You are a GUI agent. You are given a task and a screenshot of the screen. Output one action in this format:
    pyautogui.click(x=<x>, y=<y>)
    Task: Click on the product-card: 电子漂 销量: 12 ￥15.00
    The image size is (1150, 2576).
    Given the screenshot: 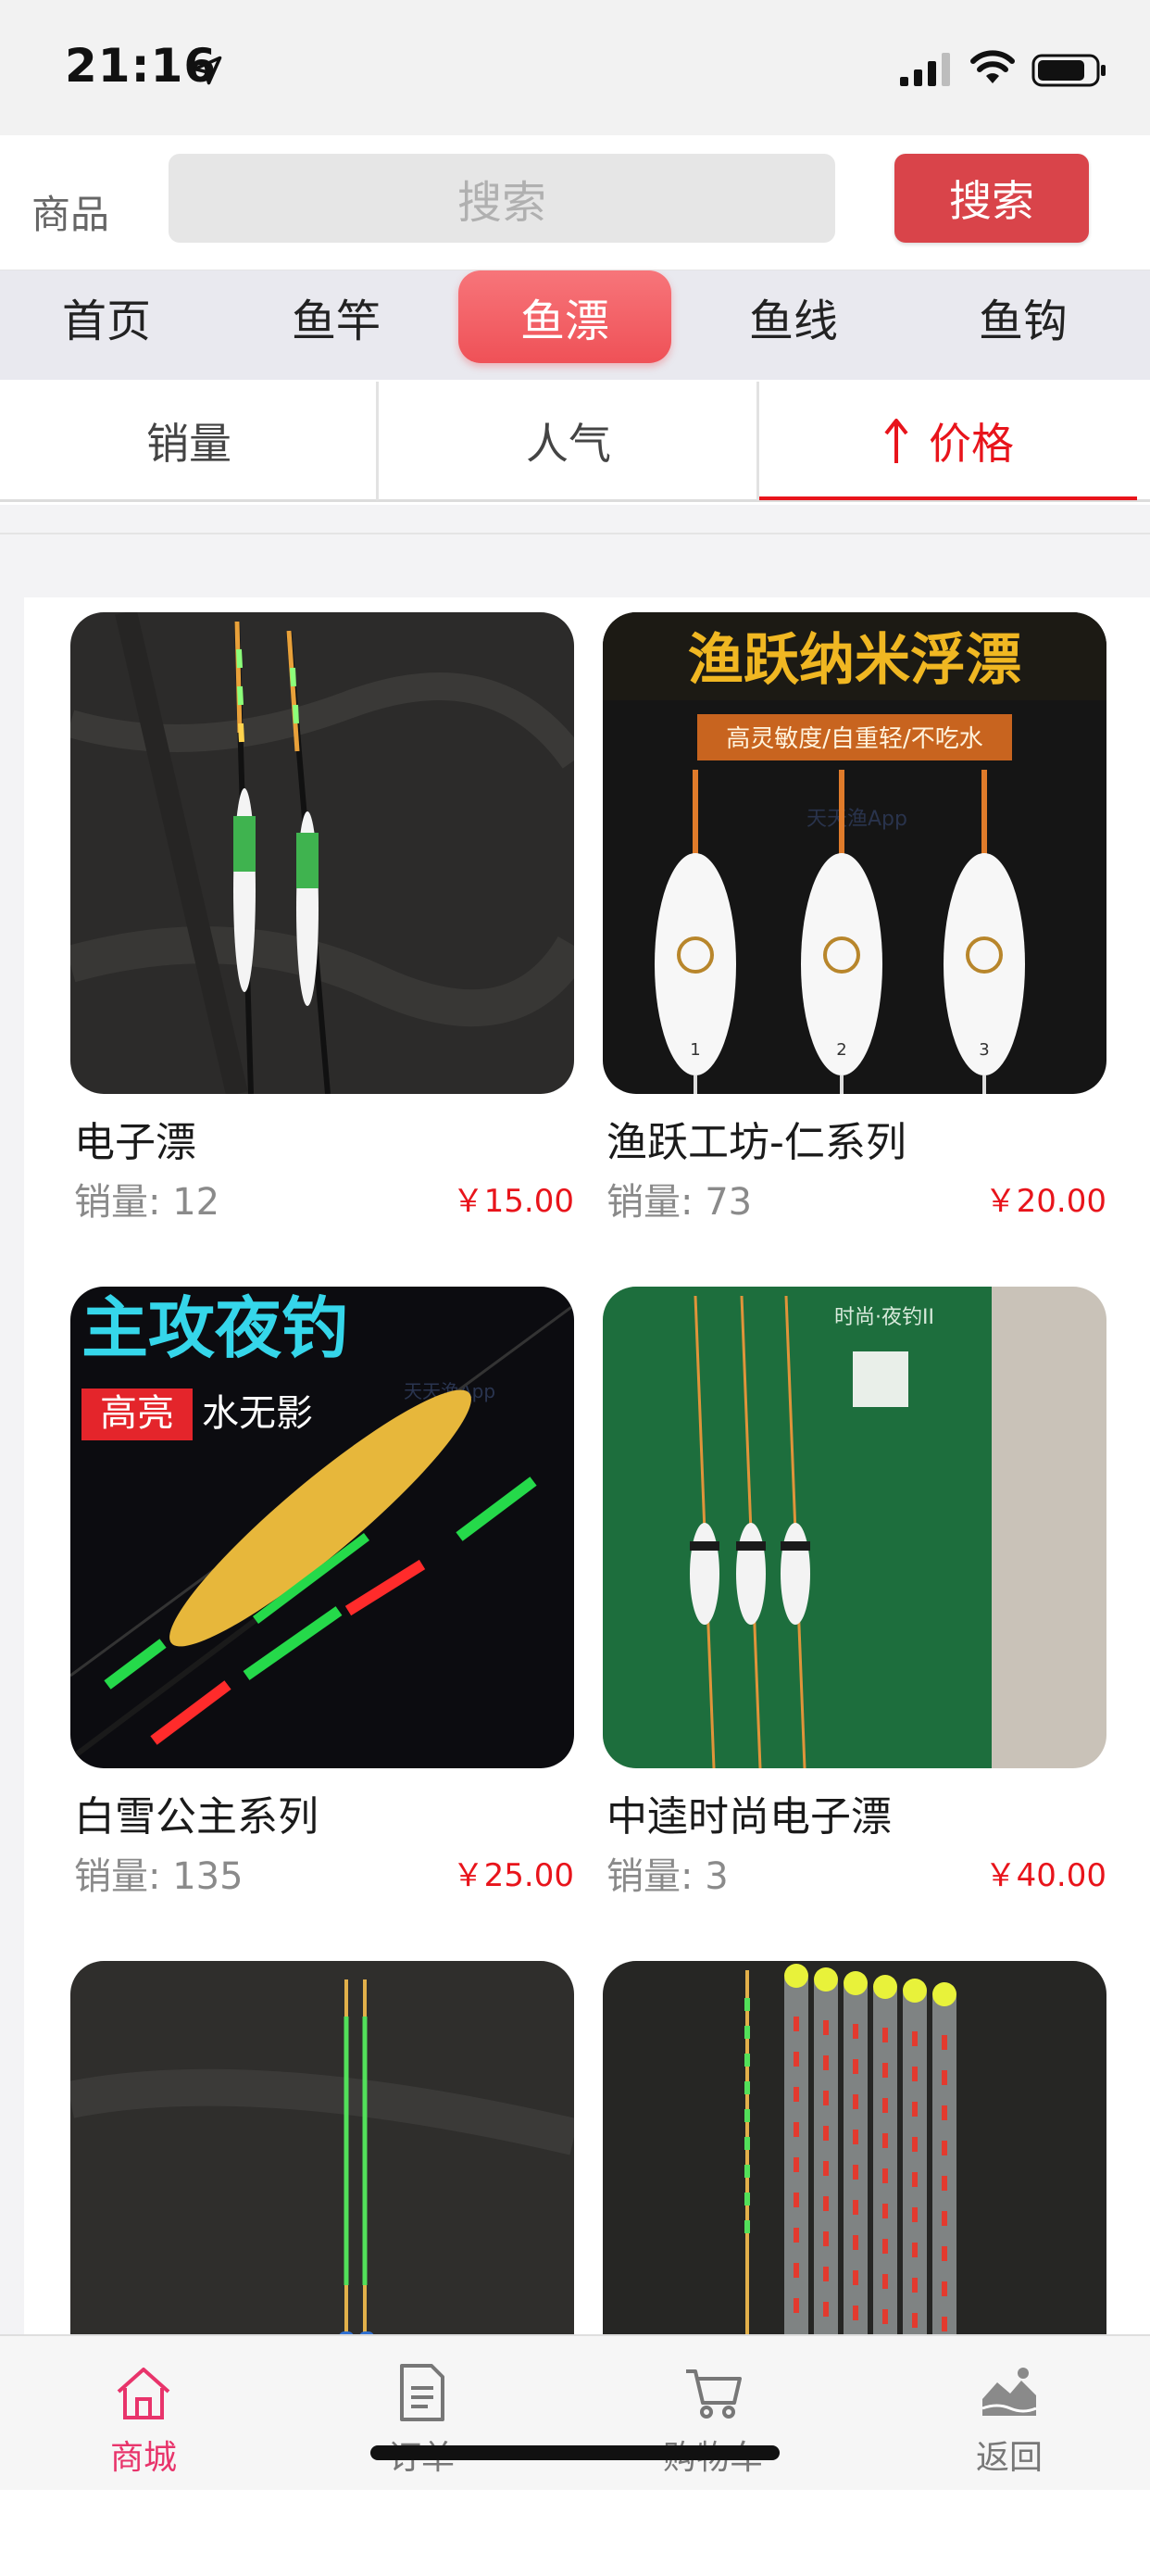 What is the action you would take?
    pyautogui.click(x=322, y=912)
    